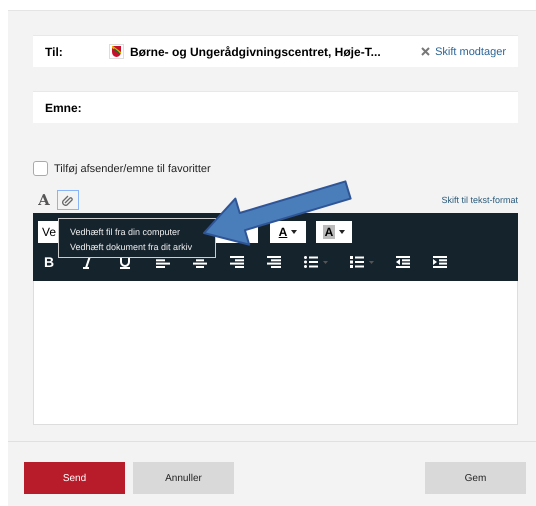  Describe the element at coordinates (74, 478) in the screenshot. I see `send-button: Send` at that location.